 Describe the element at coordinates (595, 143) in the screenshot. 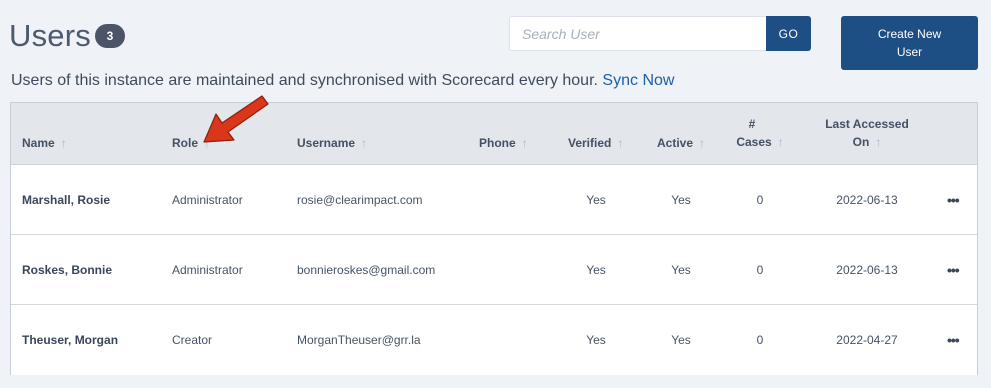

I see `column-header-verified: Verified ↑` at that location.